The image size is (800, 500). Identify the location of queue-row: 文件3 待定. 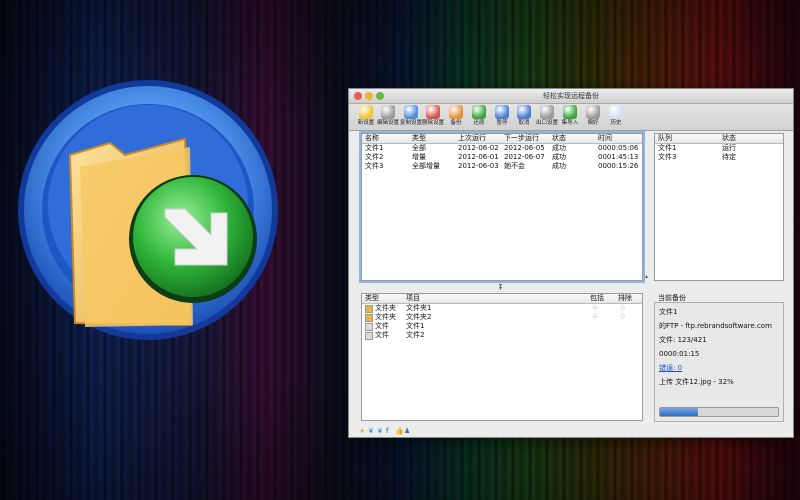
(719, 157).